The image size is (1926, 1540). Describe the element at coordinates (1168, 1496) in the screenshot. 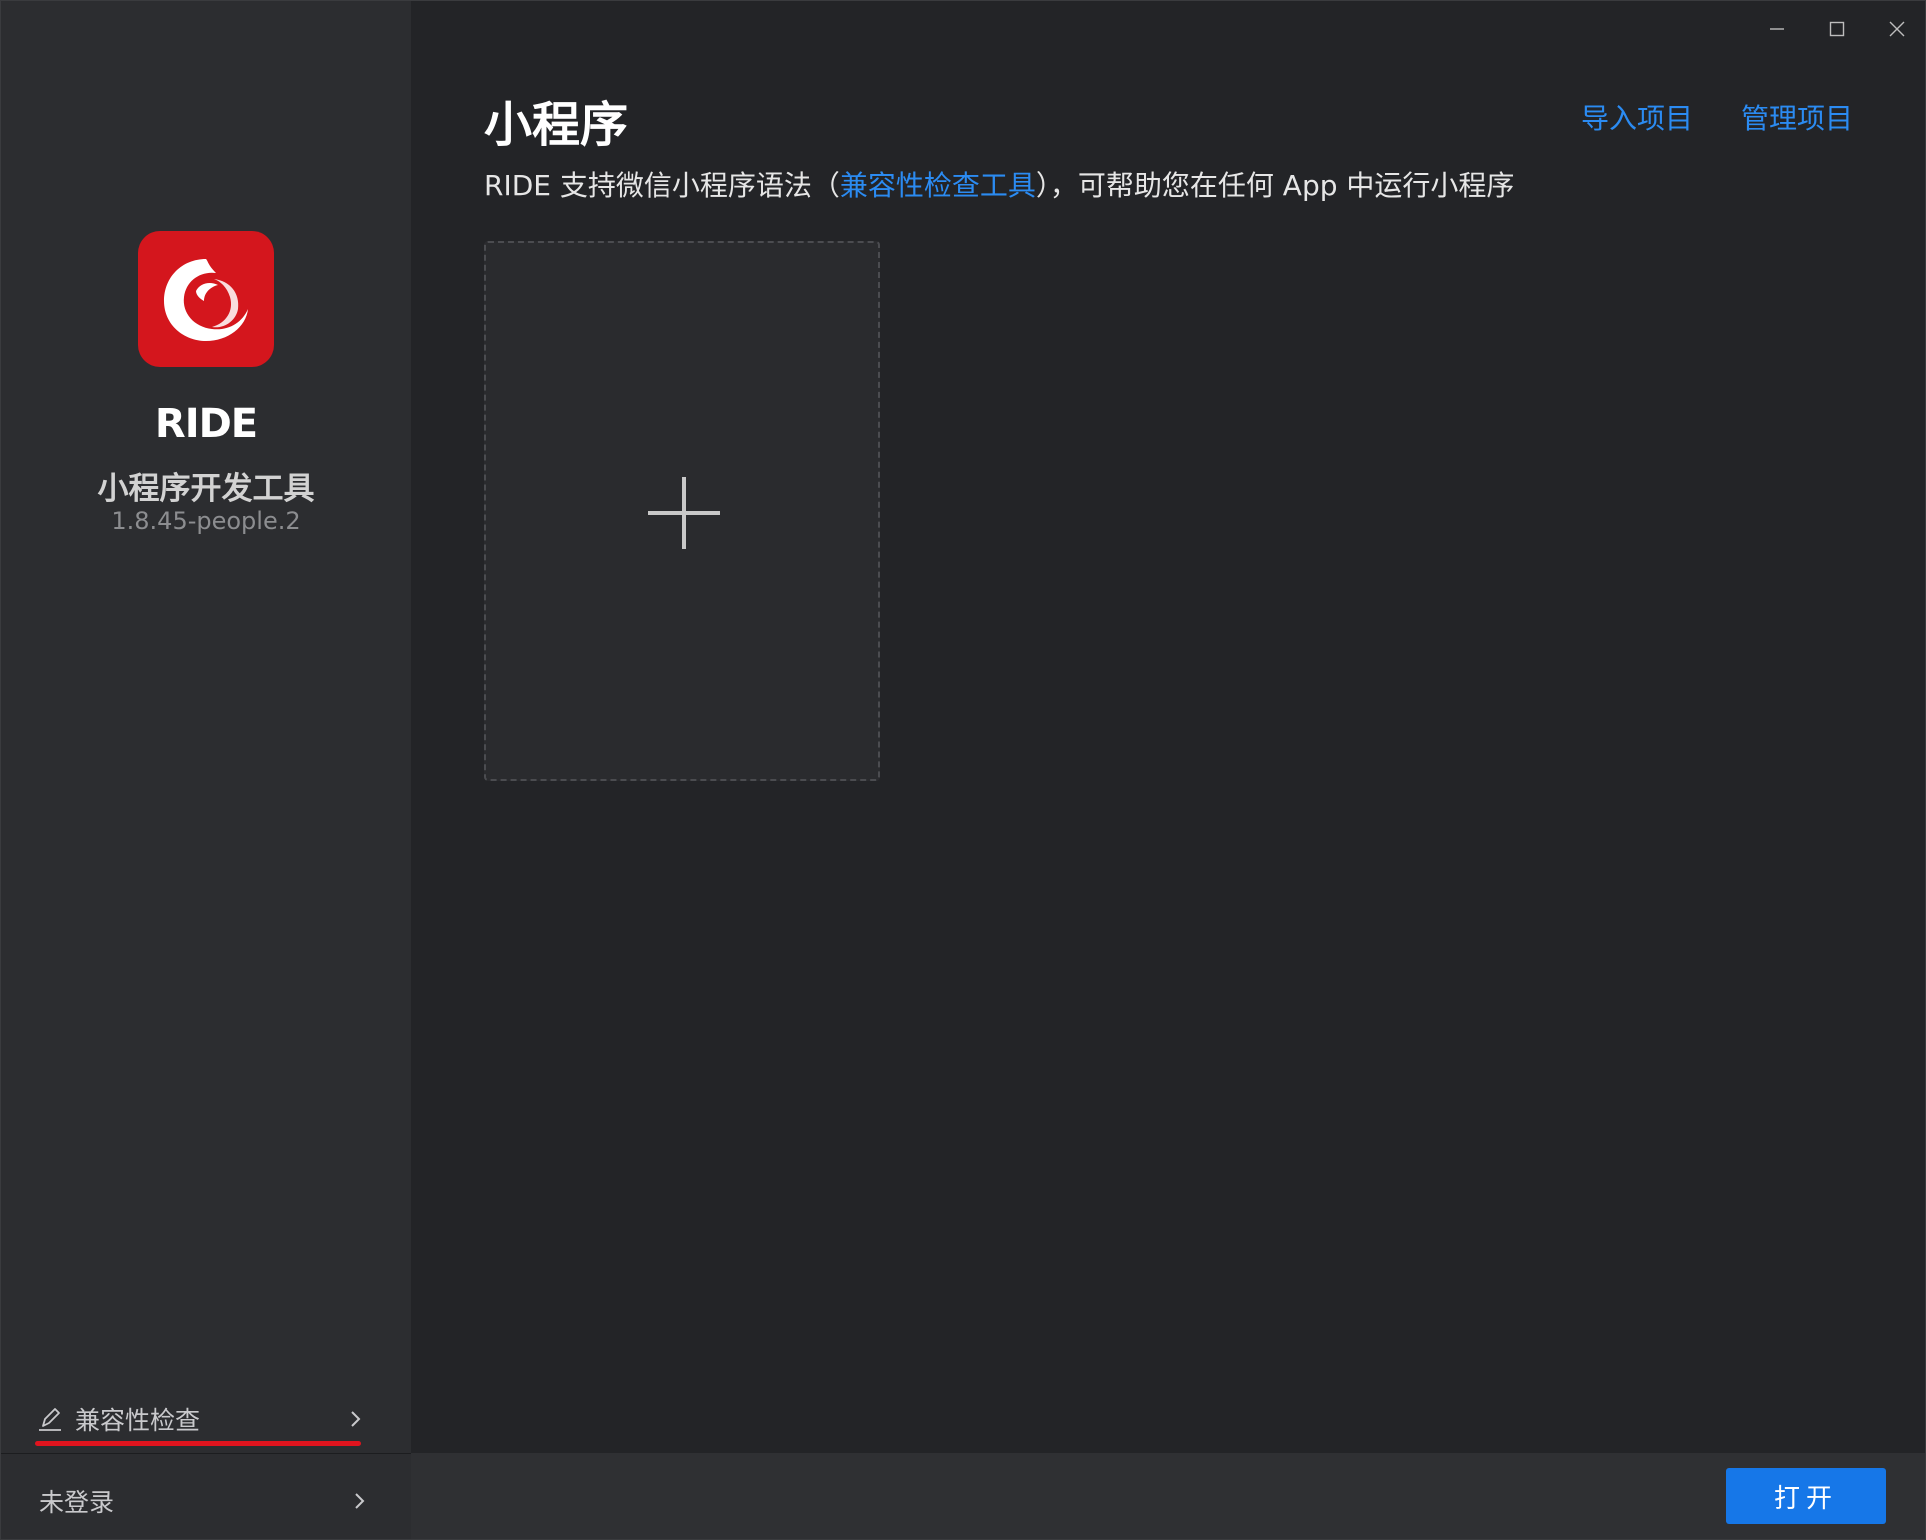

I see `footer-bar: 打开` at that location.